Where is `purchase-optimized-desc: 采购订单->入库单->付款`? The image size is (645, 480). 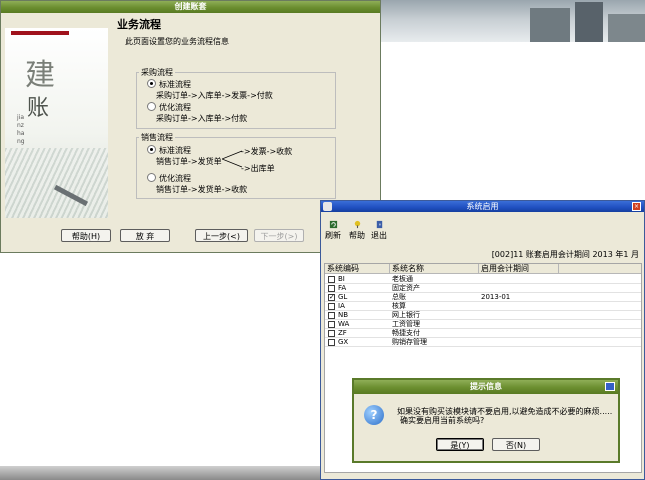
purchase-optimized-desc: 采购订单->入库单->付款 is located at coordinates (202, 118).